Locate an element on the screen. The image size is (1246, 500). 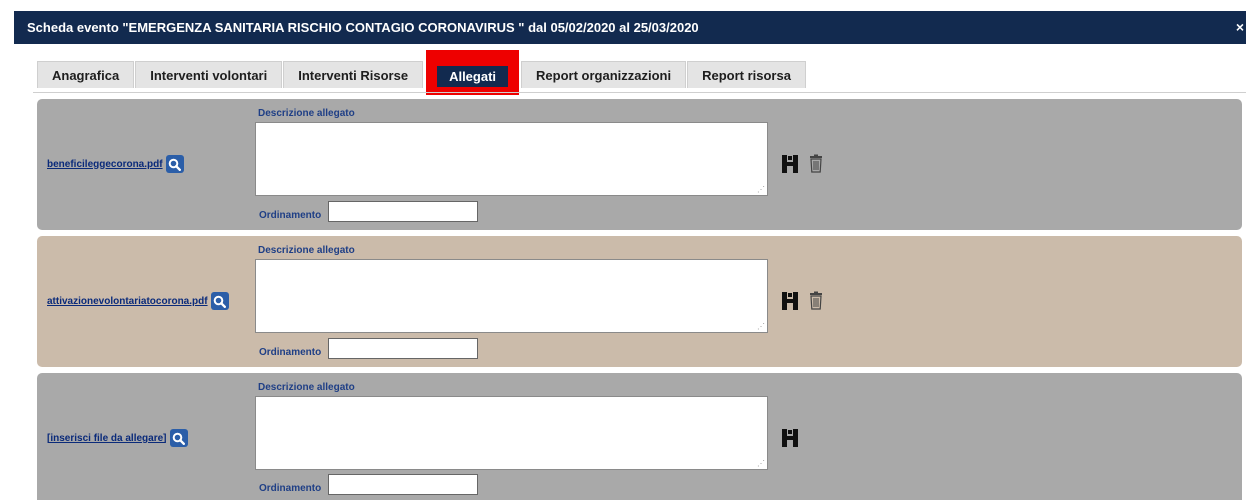
attachment-file-link: attivazionevolontariatocorona.pdf is located at coordinates (138, 301).